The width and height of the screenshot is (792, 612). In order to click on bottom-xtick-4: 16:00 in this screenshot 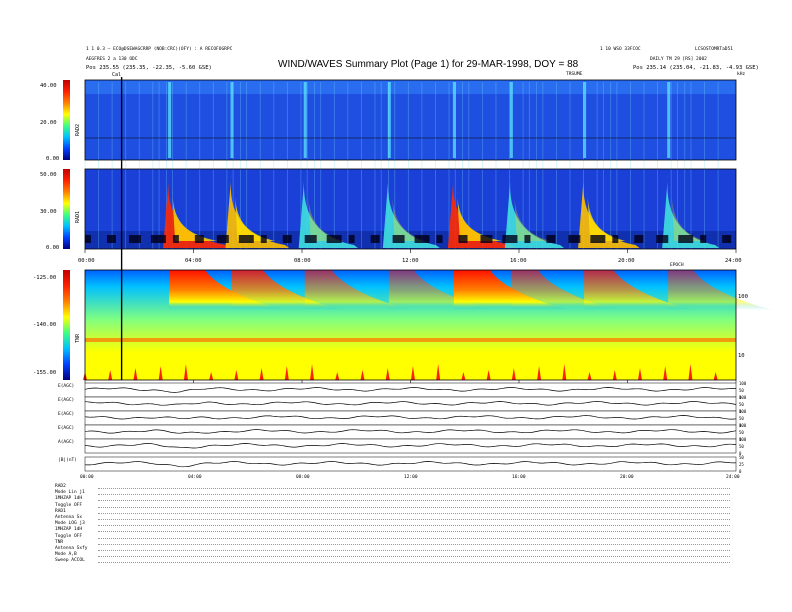, I will do `click(519, 477)`.